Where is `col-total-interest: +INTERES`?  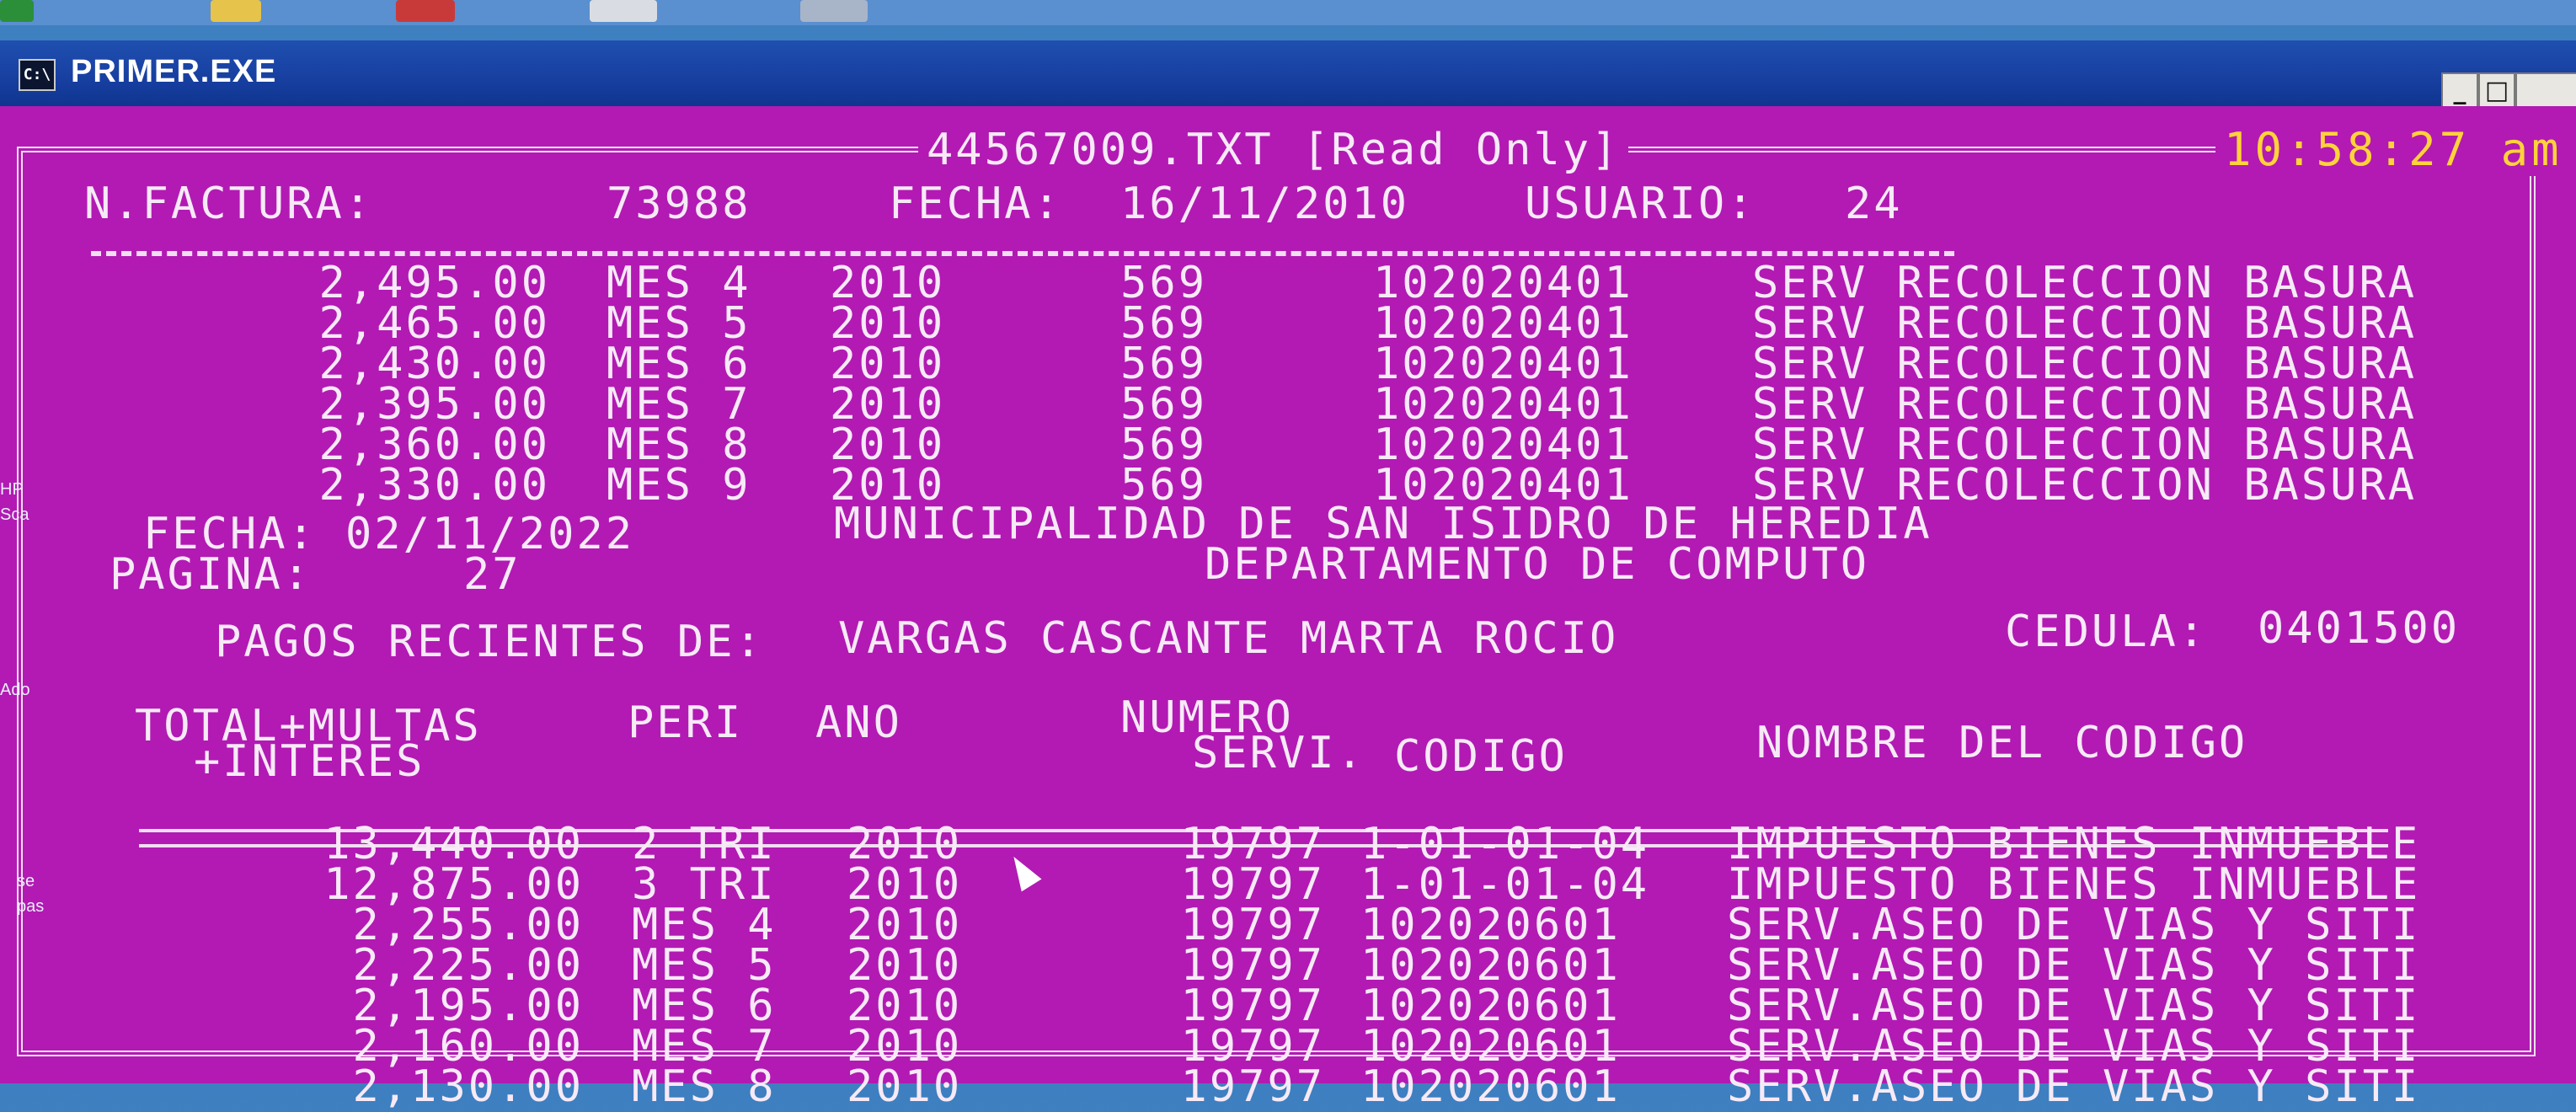 col-total-interest: +INTERES is located at coordinates (309, 761).